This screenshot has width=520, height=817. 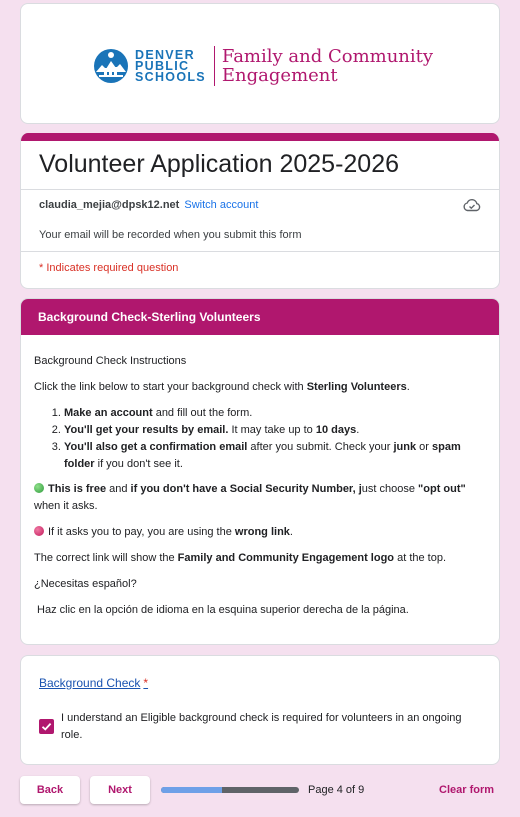 I want to click on department-line-1: Family and Community, so click(x=327, y=56).